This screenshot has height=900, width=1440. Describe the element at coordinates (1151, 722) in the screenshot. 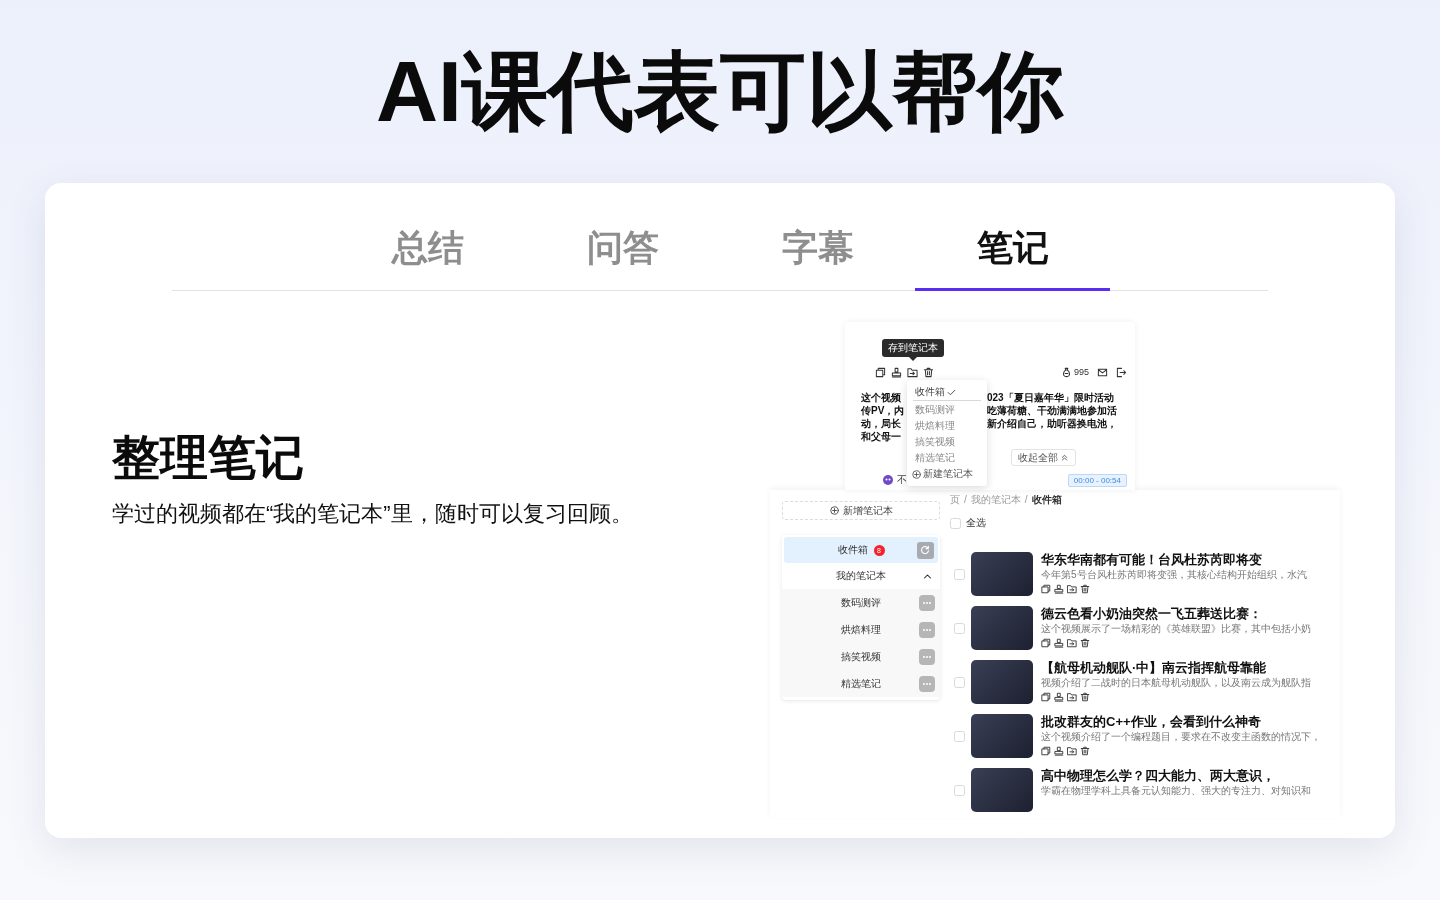

I see `video-title: 批改群友的C++作业，会看到什么神奇` at that location.